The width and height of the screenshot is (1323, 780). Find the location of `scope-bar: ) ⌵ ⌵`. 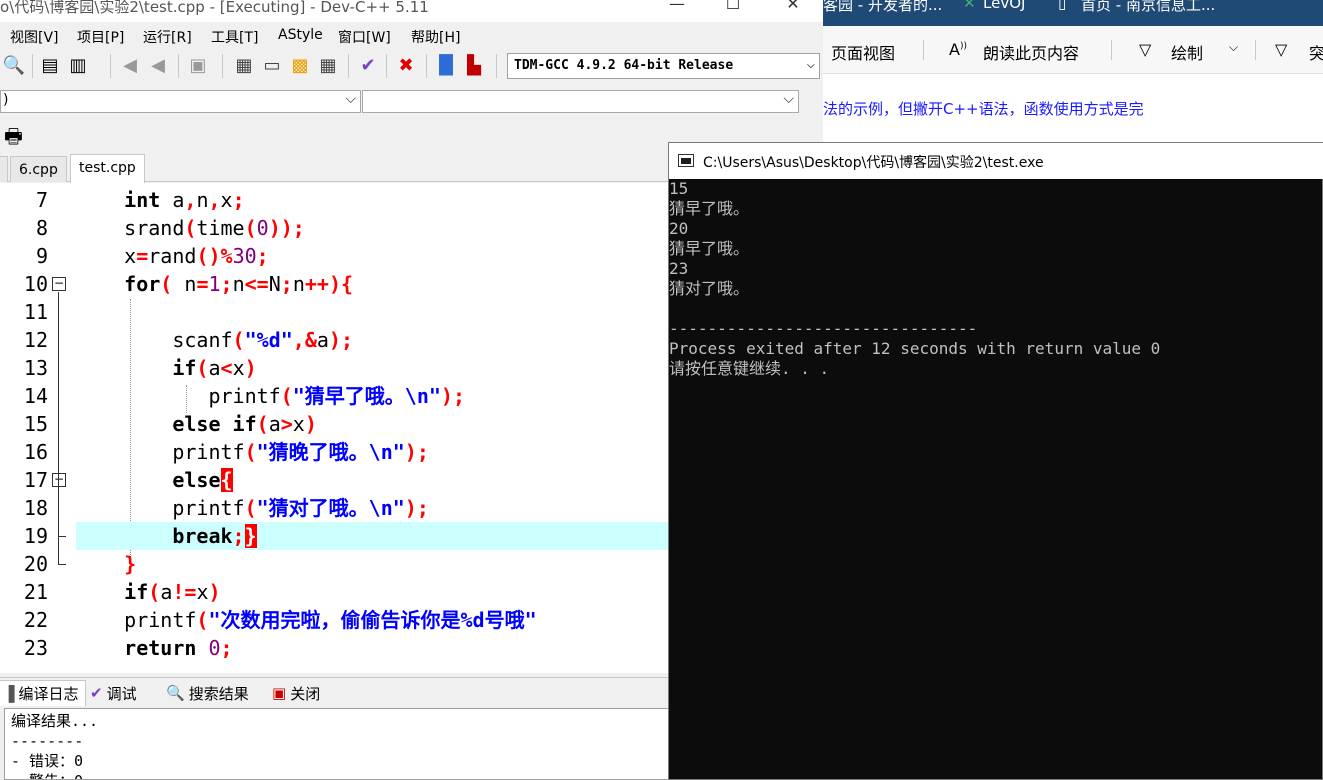

scope-bar: ) ⌵ ⌵ is located at coordinates (411, 101).